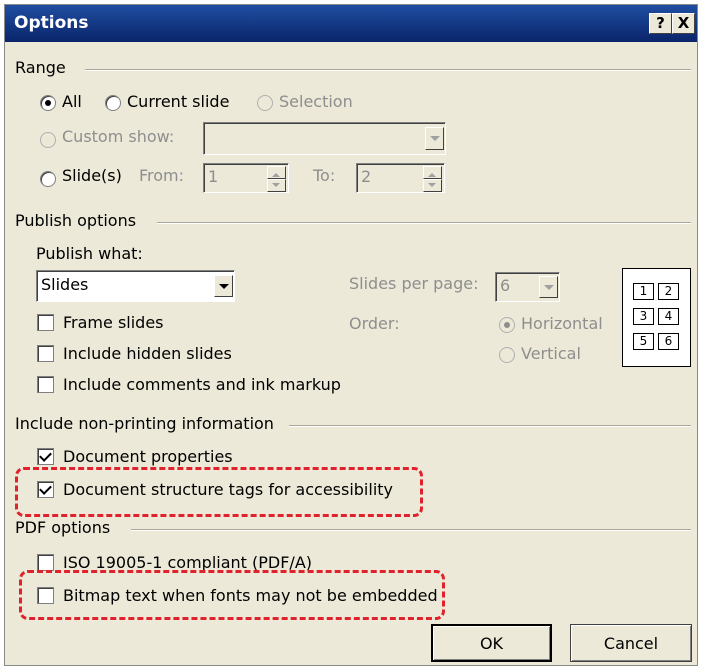  I want to click on include-hidden-checkbox, so click(45, 353).